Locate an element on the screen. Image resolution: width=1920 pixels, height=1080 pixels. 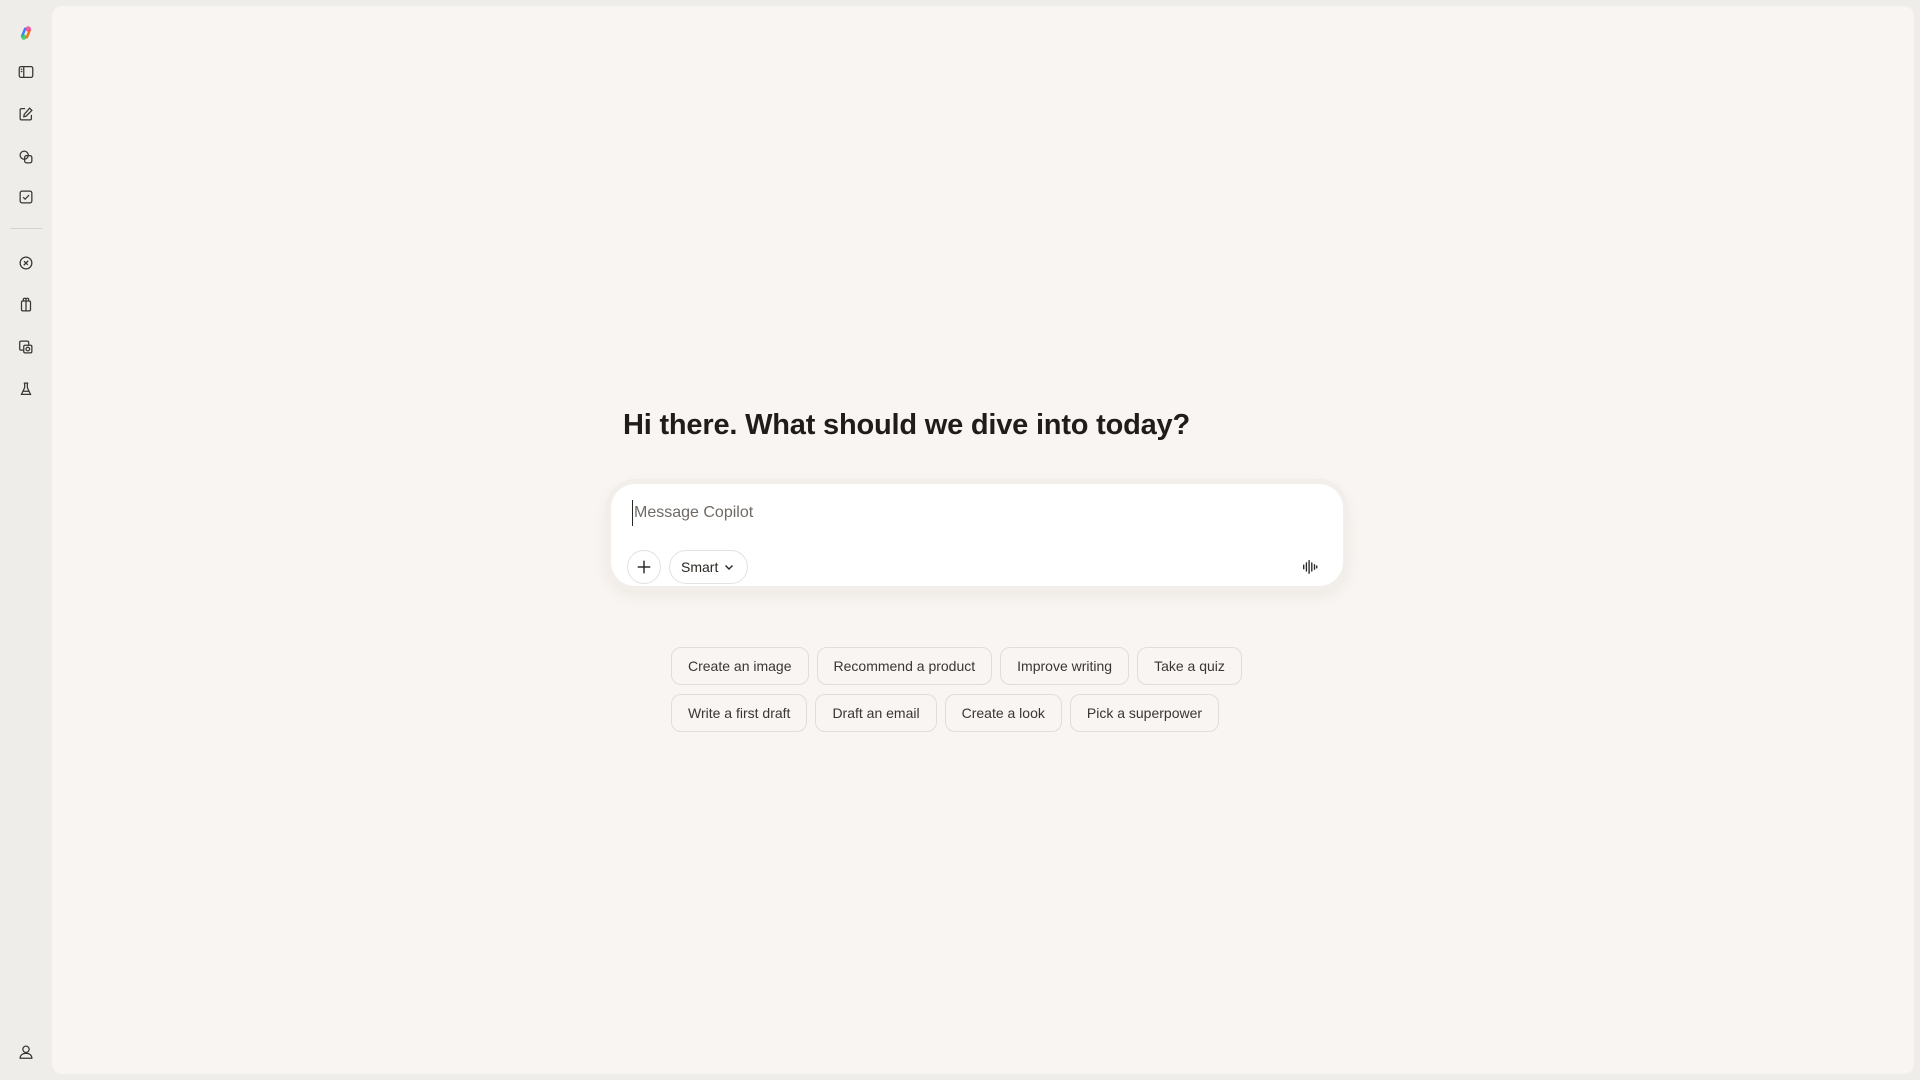
pages-icon is located at coordinates (26, 347).